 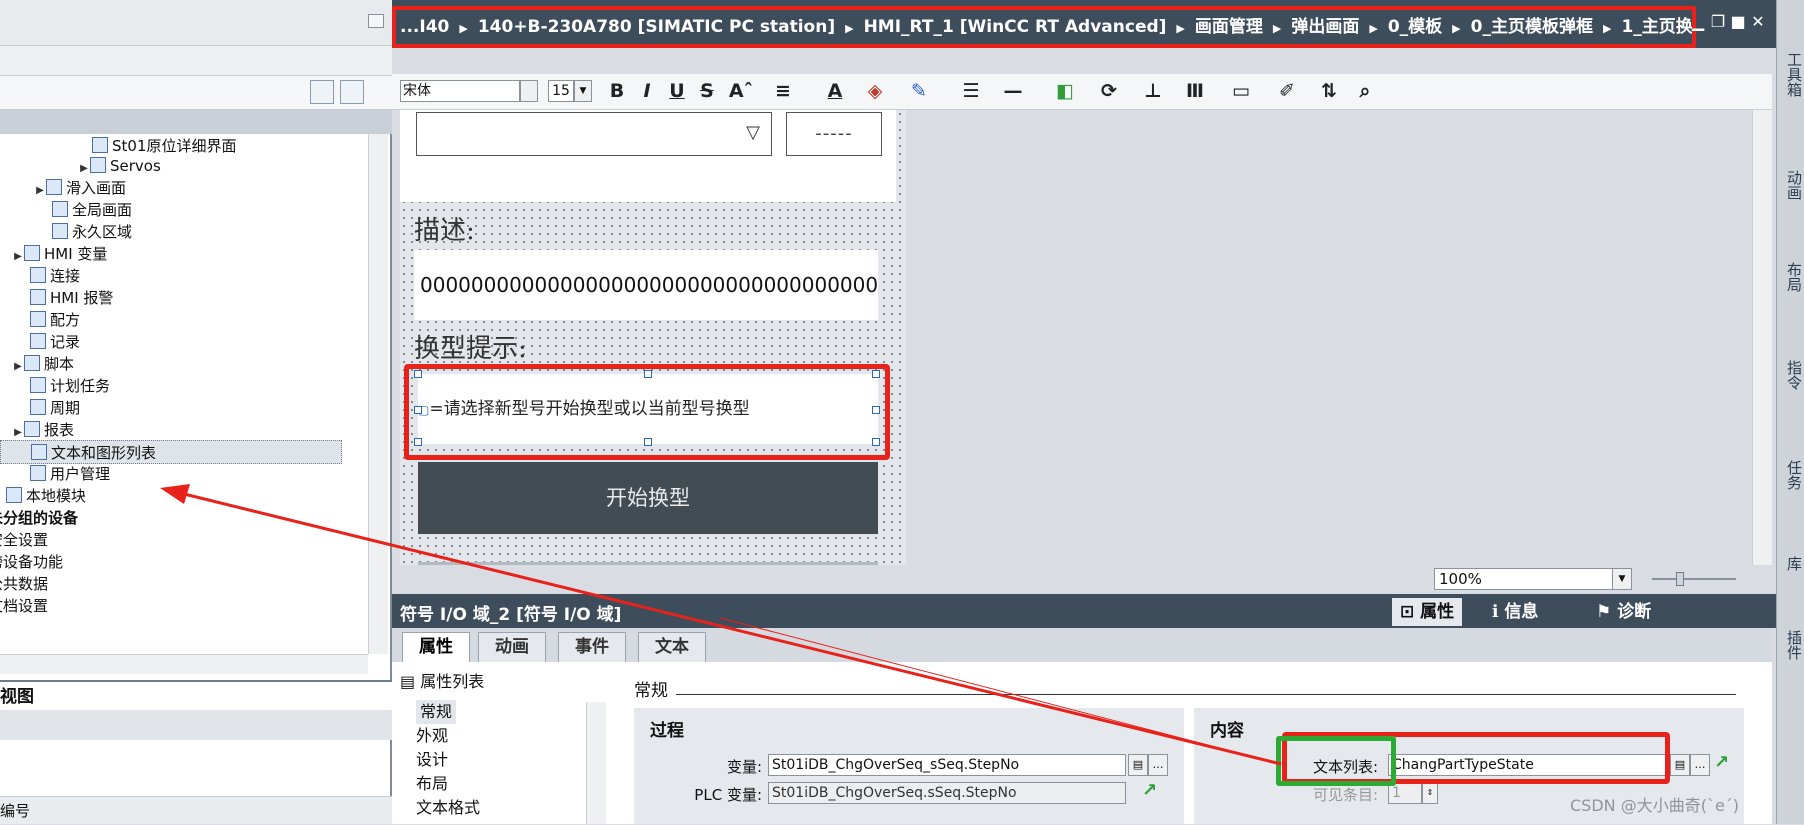 What do you see at coordinates (656, 27) in the screenshot?
I see `breadcrumb-item: 140+B-230A780 [SIMATIC PC station]` at bounding box center [656, 27].